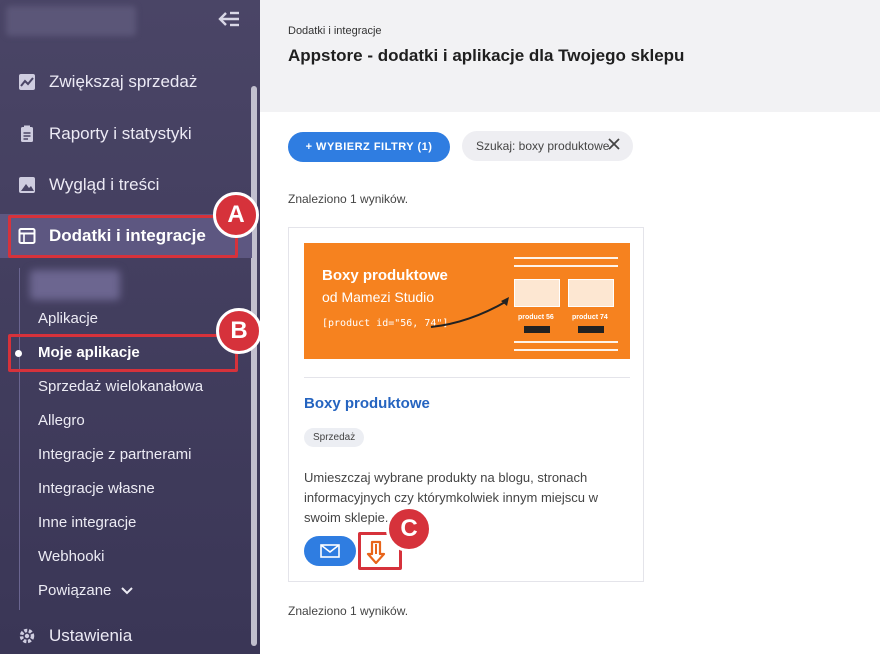  I want to click on submenu-item-multichannel: Sprzedaż wielokanałowa, so click(120, 386).